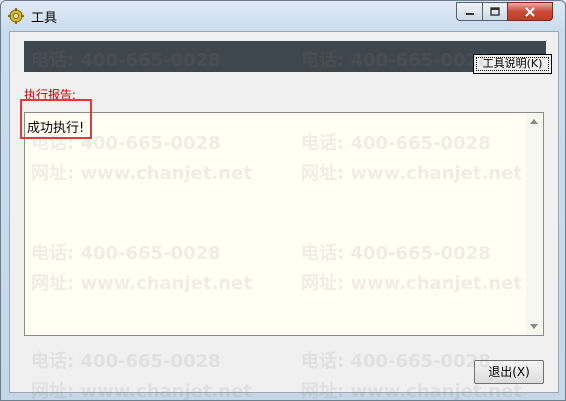 This screenshot has height=401, width=566. I want to click on title-bar: 工具, so click(283, 16).